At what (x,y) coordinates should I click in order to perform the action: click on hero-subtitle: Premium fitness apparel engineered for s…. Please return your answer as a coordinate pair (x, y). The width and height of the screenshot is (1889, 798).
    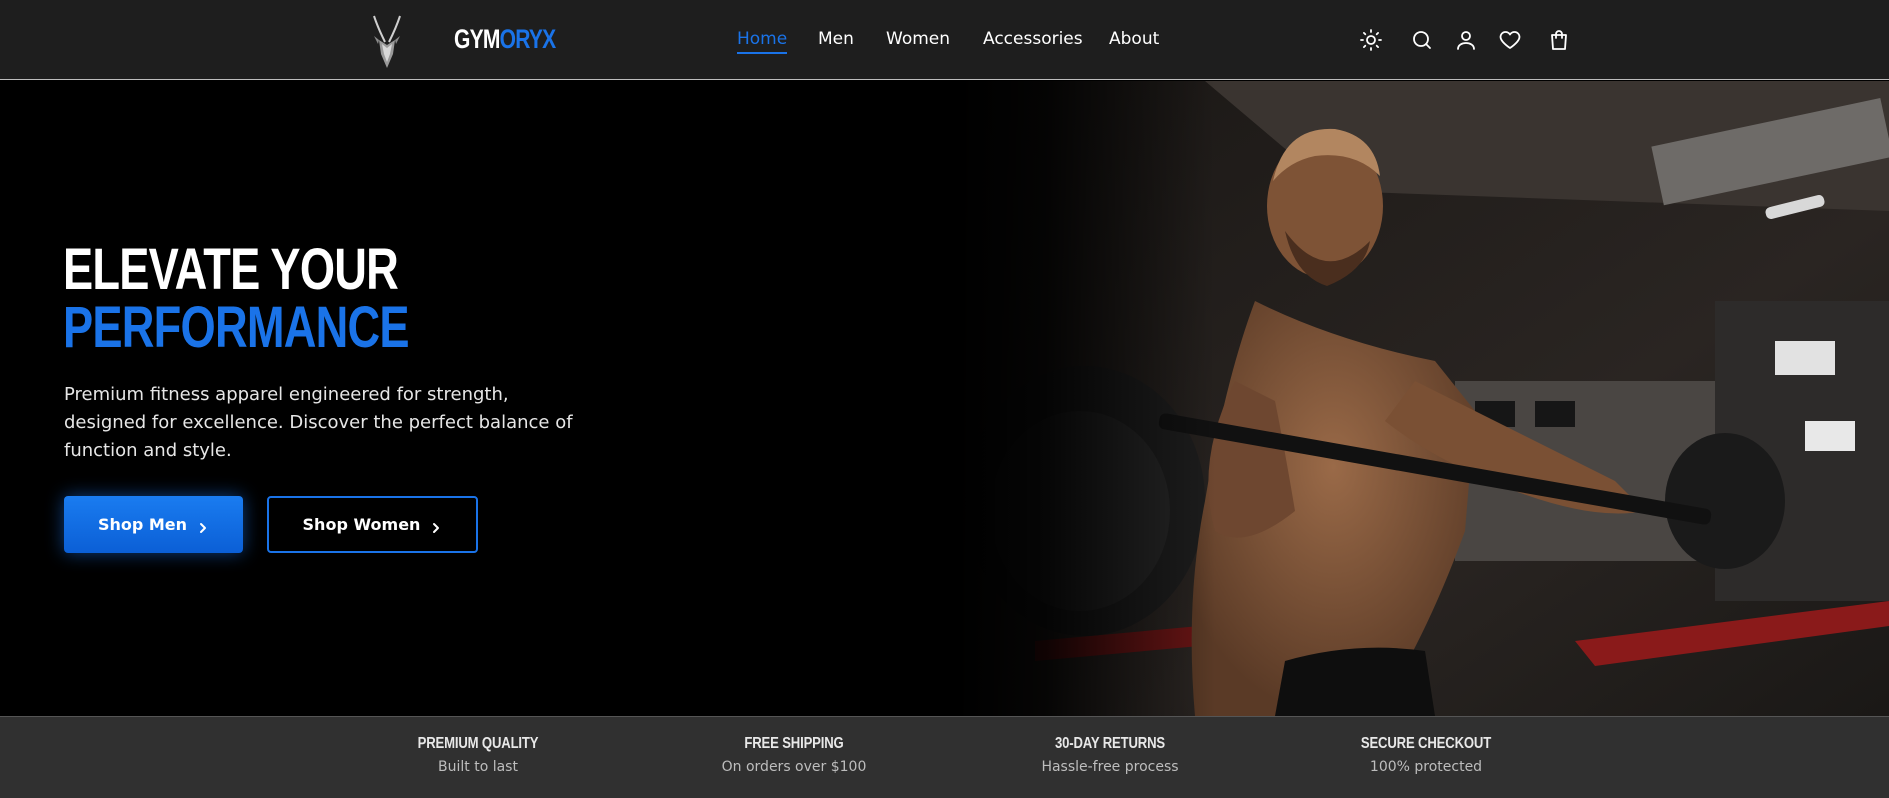
    Looking at the image, I should click on (318, 422).